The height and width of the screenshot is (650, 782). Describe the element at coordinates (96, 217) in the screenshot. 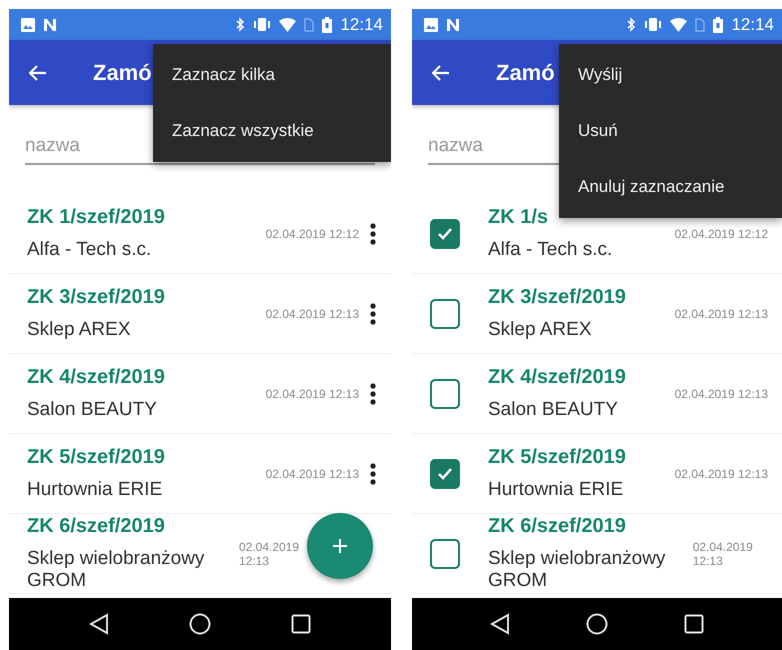

I see `order-number: ZK 1/szef/2019` at that location.